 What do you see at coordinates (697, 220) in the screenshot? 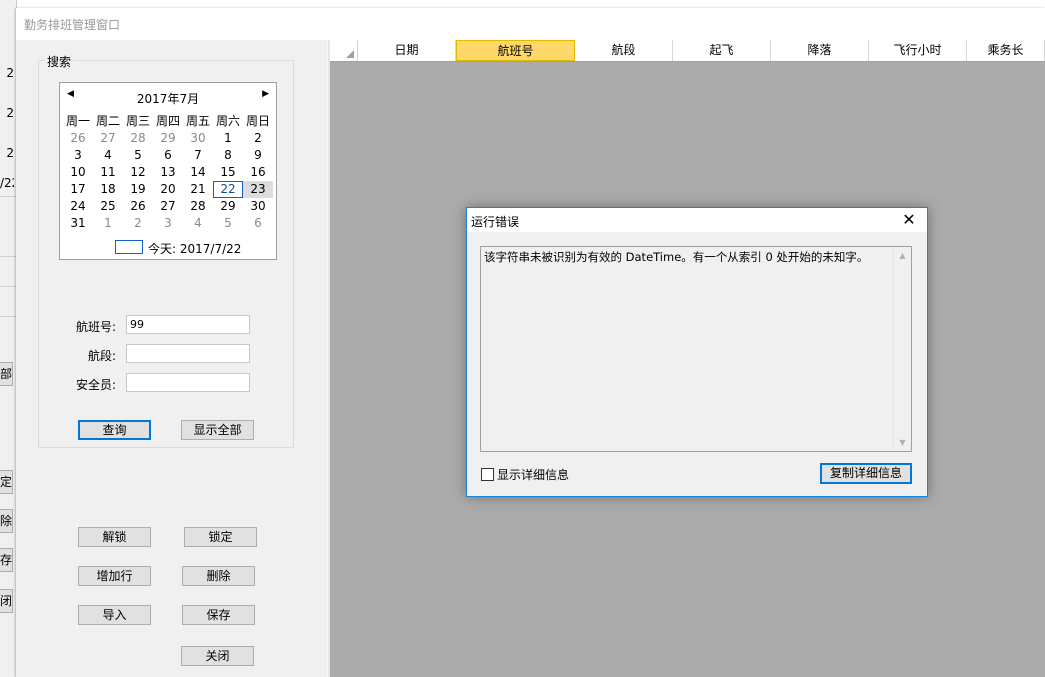
I see `dialog-title-bar: 运行错误 ✕` at bounding box center [697, 220].